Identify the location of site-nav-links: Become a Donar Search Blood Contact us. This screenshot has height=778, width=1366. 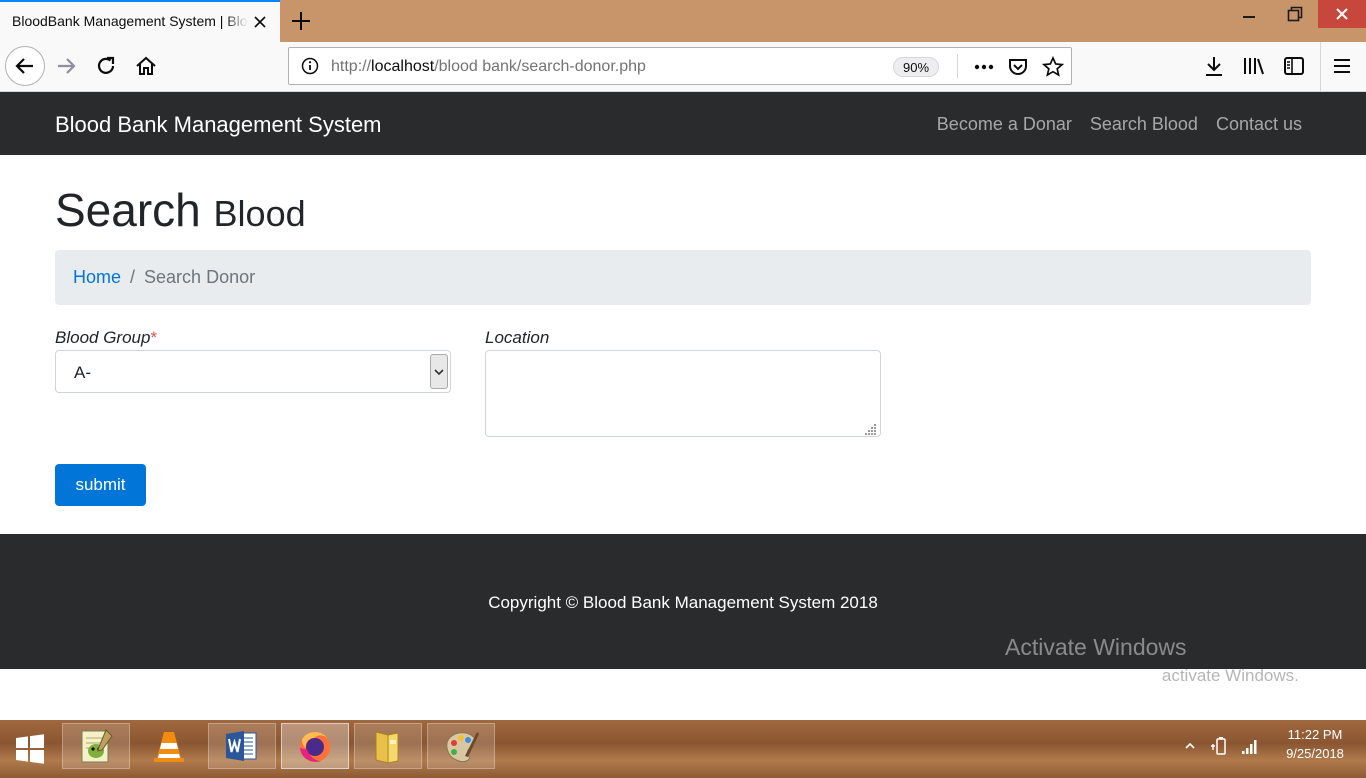
(1119, 124).